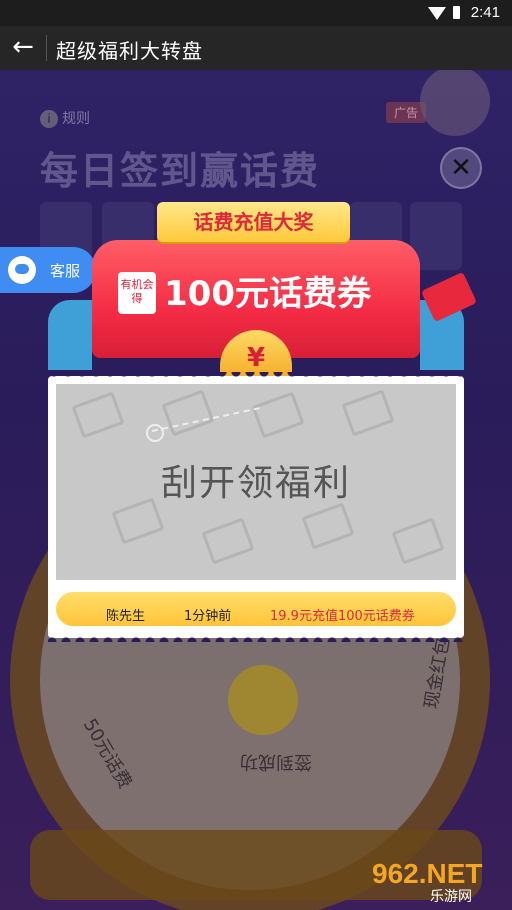 Image resolution: width=512 pixels, height=910 pixels. Describe the element at coordinates (137, 293) in the screenshot. I see `chance-badge: 有机会得` at that location.